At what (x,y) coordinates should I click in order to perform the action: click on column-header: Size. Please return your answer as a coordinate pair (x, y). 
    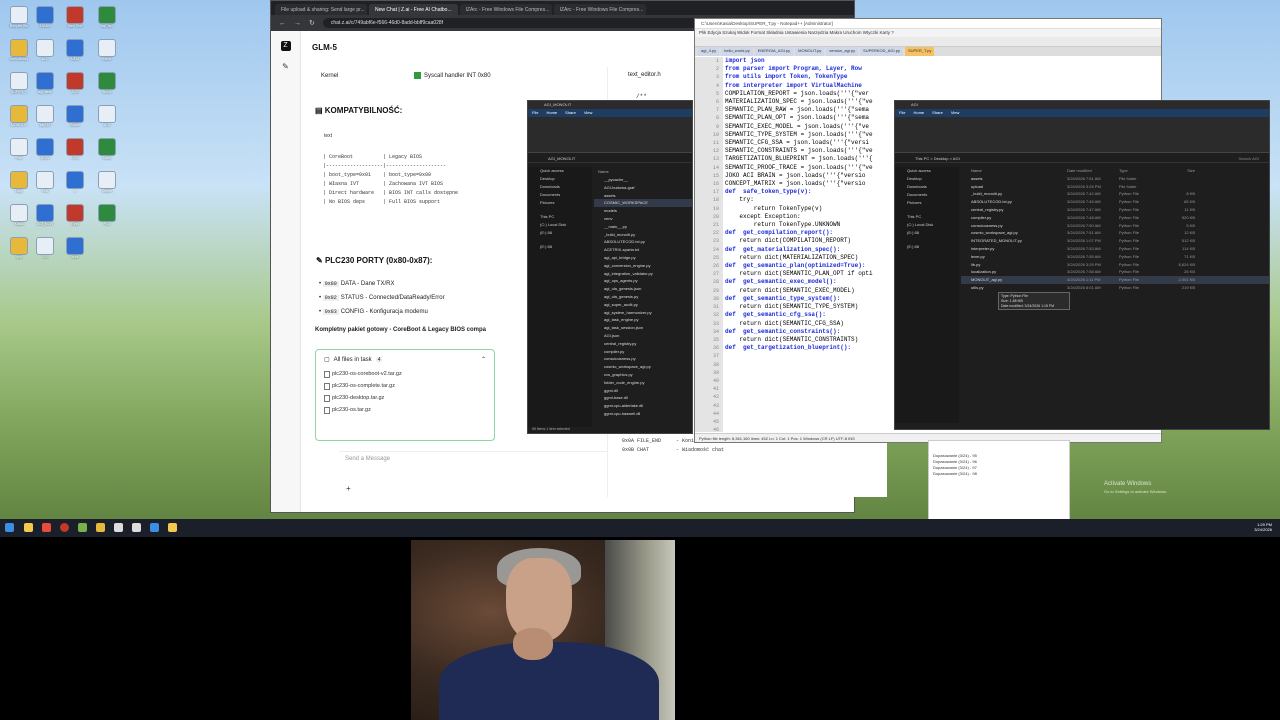
    Looking at the image, I should click on (1180, 171).